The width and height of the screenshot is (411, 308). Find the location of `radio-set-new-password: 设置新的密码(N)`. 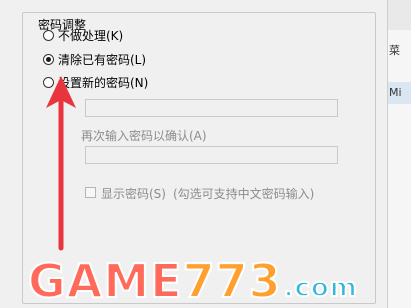

radio-set-new-password: 设置新的密码(N) is located at coordinates (95, 82).